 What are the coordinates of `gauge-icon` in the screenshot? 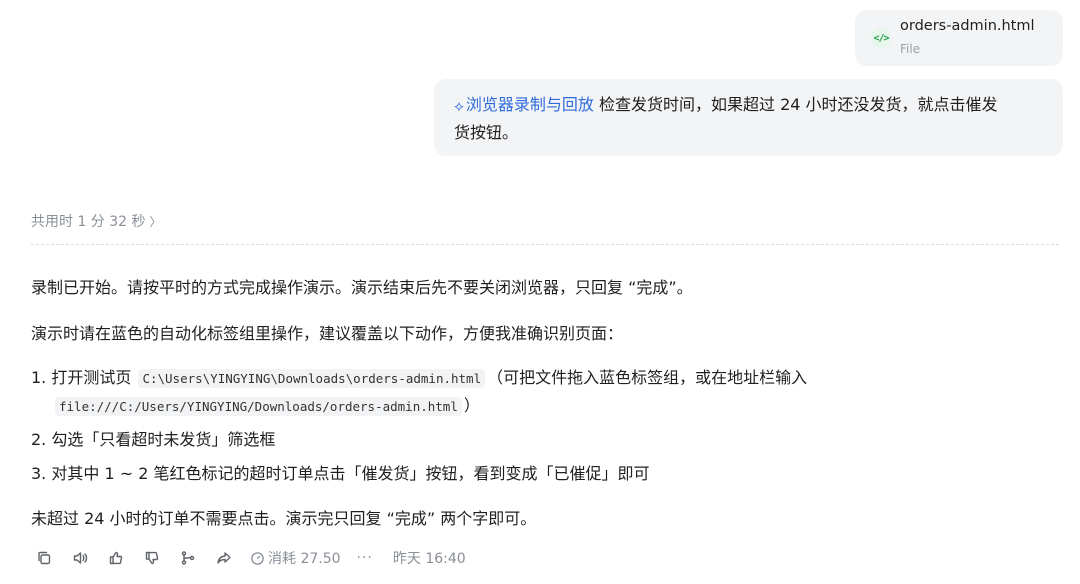 It's located at (257, 558).